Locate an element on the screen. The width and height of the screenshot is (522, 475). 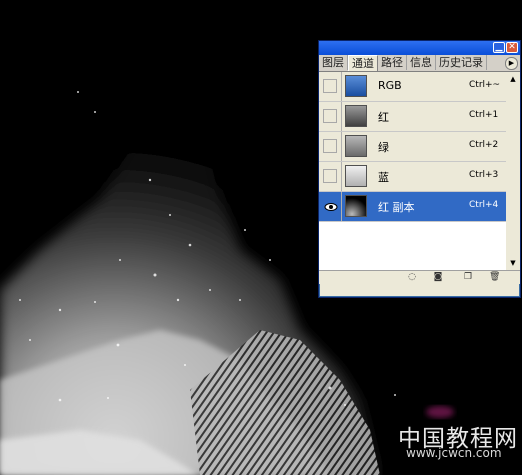
channel-name: RGB is located at coordinates (390, 85).